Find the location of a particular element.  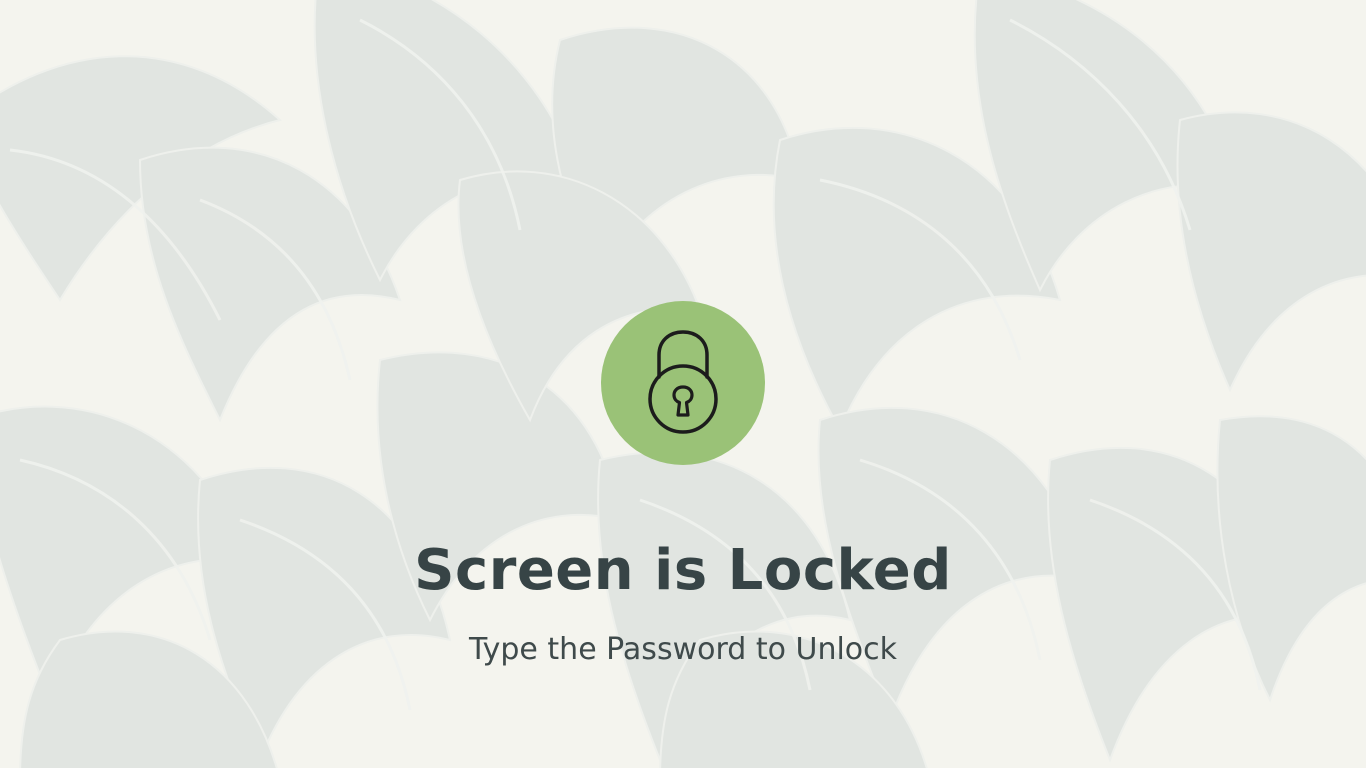

padlock-icon is located at coordinates (683, 383).